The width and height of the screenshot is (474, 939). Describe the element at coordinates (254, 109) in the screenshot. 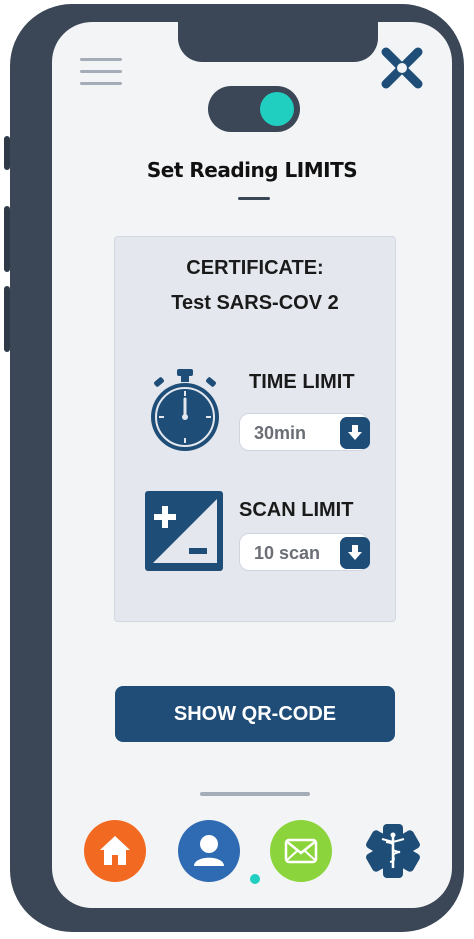

I see `toggle-switch` at that location.